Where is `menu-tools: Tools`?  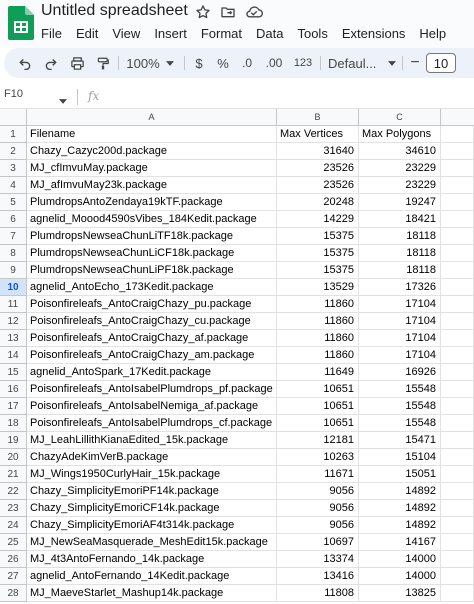 menu-tools: Tools is located at coordinates (312, 34).